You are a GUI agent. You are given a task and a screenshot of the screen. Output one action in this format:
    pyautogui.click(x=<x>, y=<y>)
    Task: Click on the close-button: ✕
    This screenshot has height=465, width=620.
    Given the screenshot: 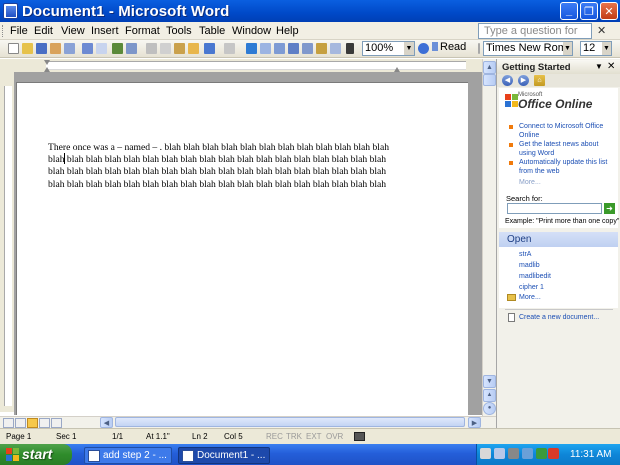 What is the action you would take?
    pyautogui.click(x=609, y=11)
    